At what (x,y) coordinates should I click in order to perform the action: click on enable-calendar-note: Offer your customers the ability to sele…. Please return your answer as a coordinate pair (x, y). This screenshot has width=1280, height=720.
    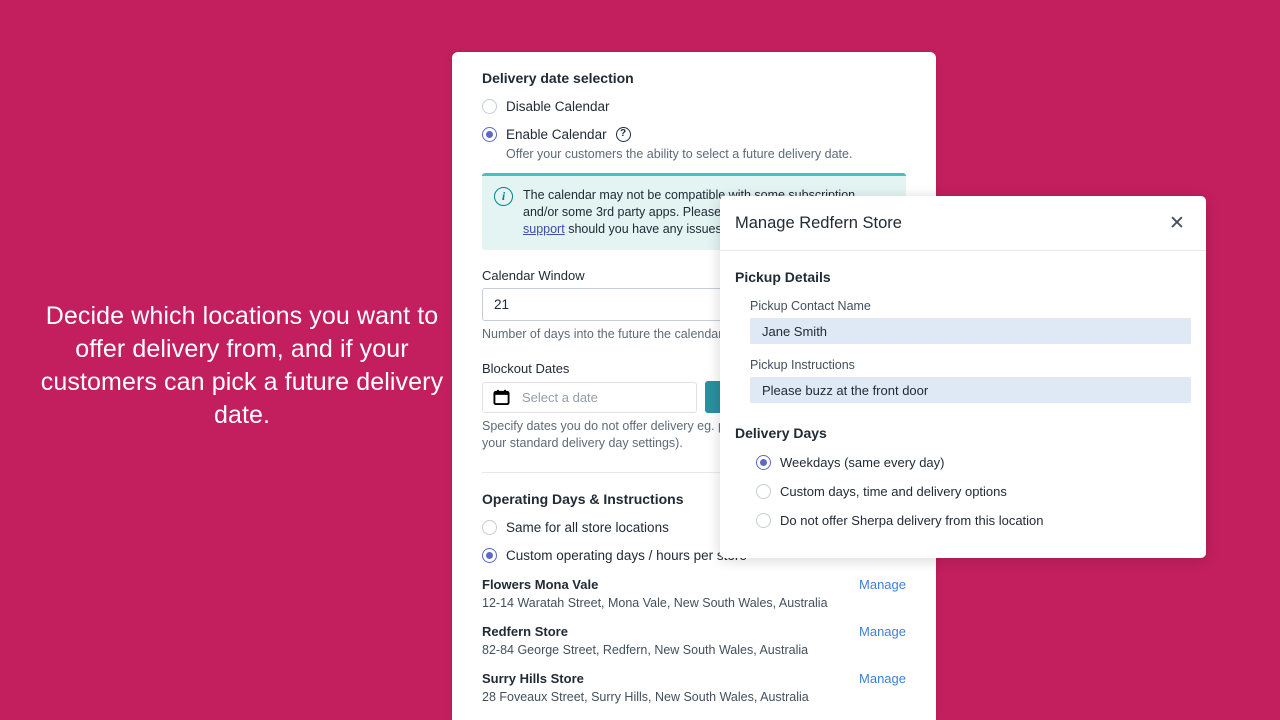
    Looking at the image, I should click on (679, 154).